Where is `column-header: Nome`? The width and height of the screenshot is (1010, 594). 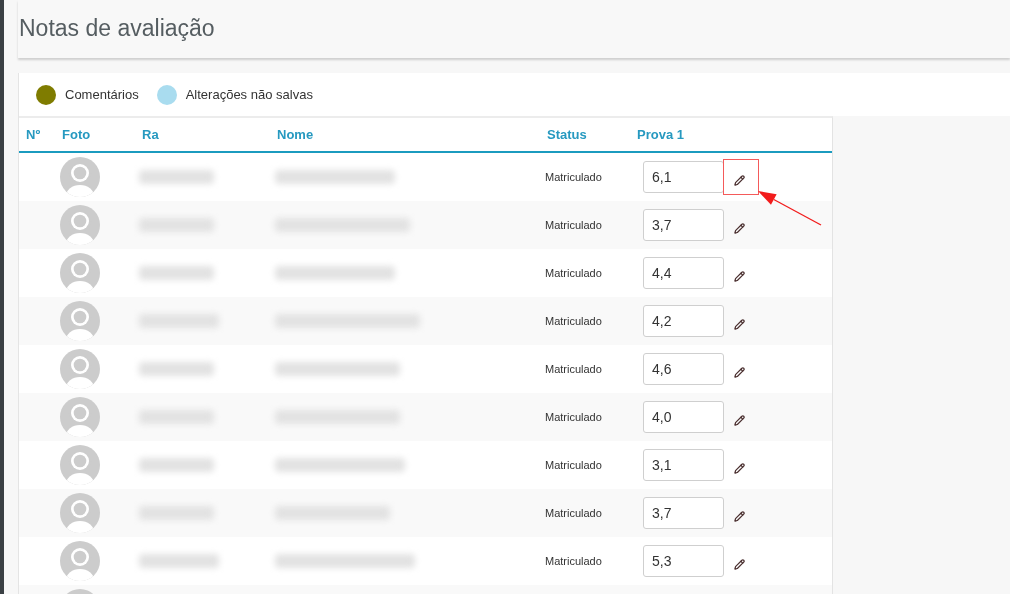 column-header: Nome is located at coordinates (295, 134).